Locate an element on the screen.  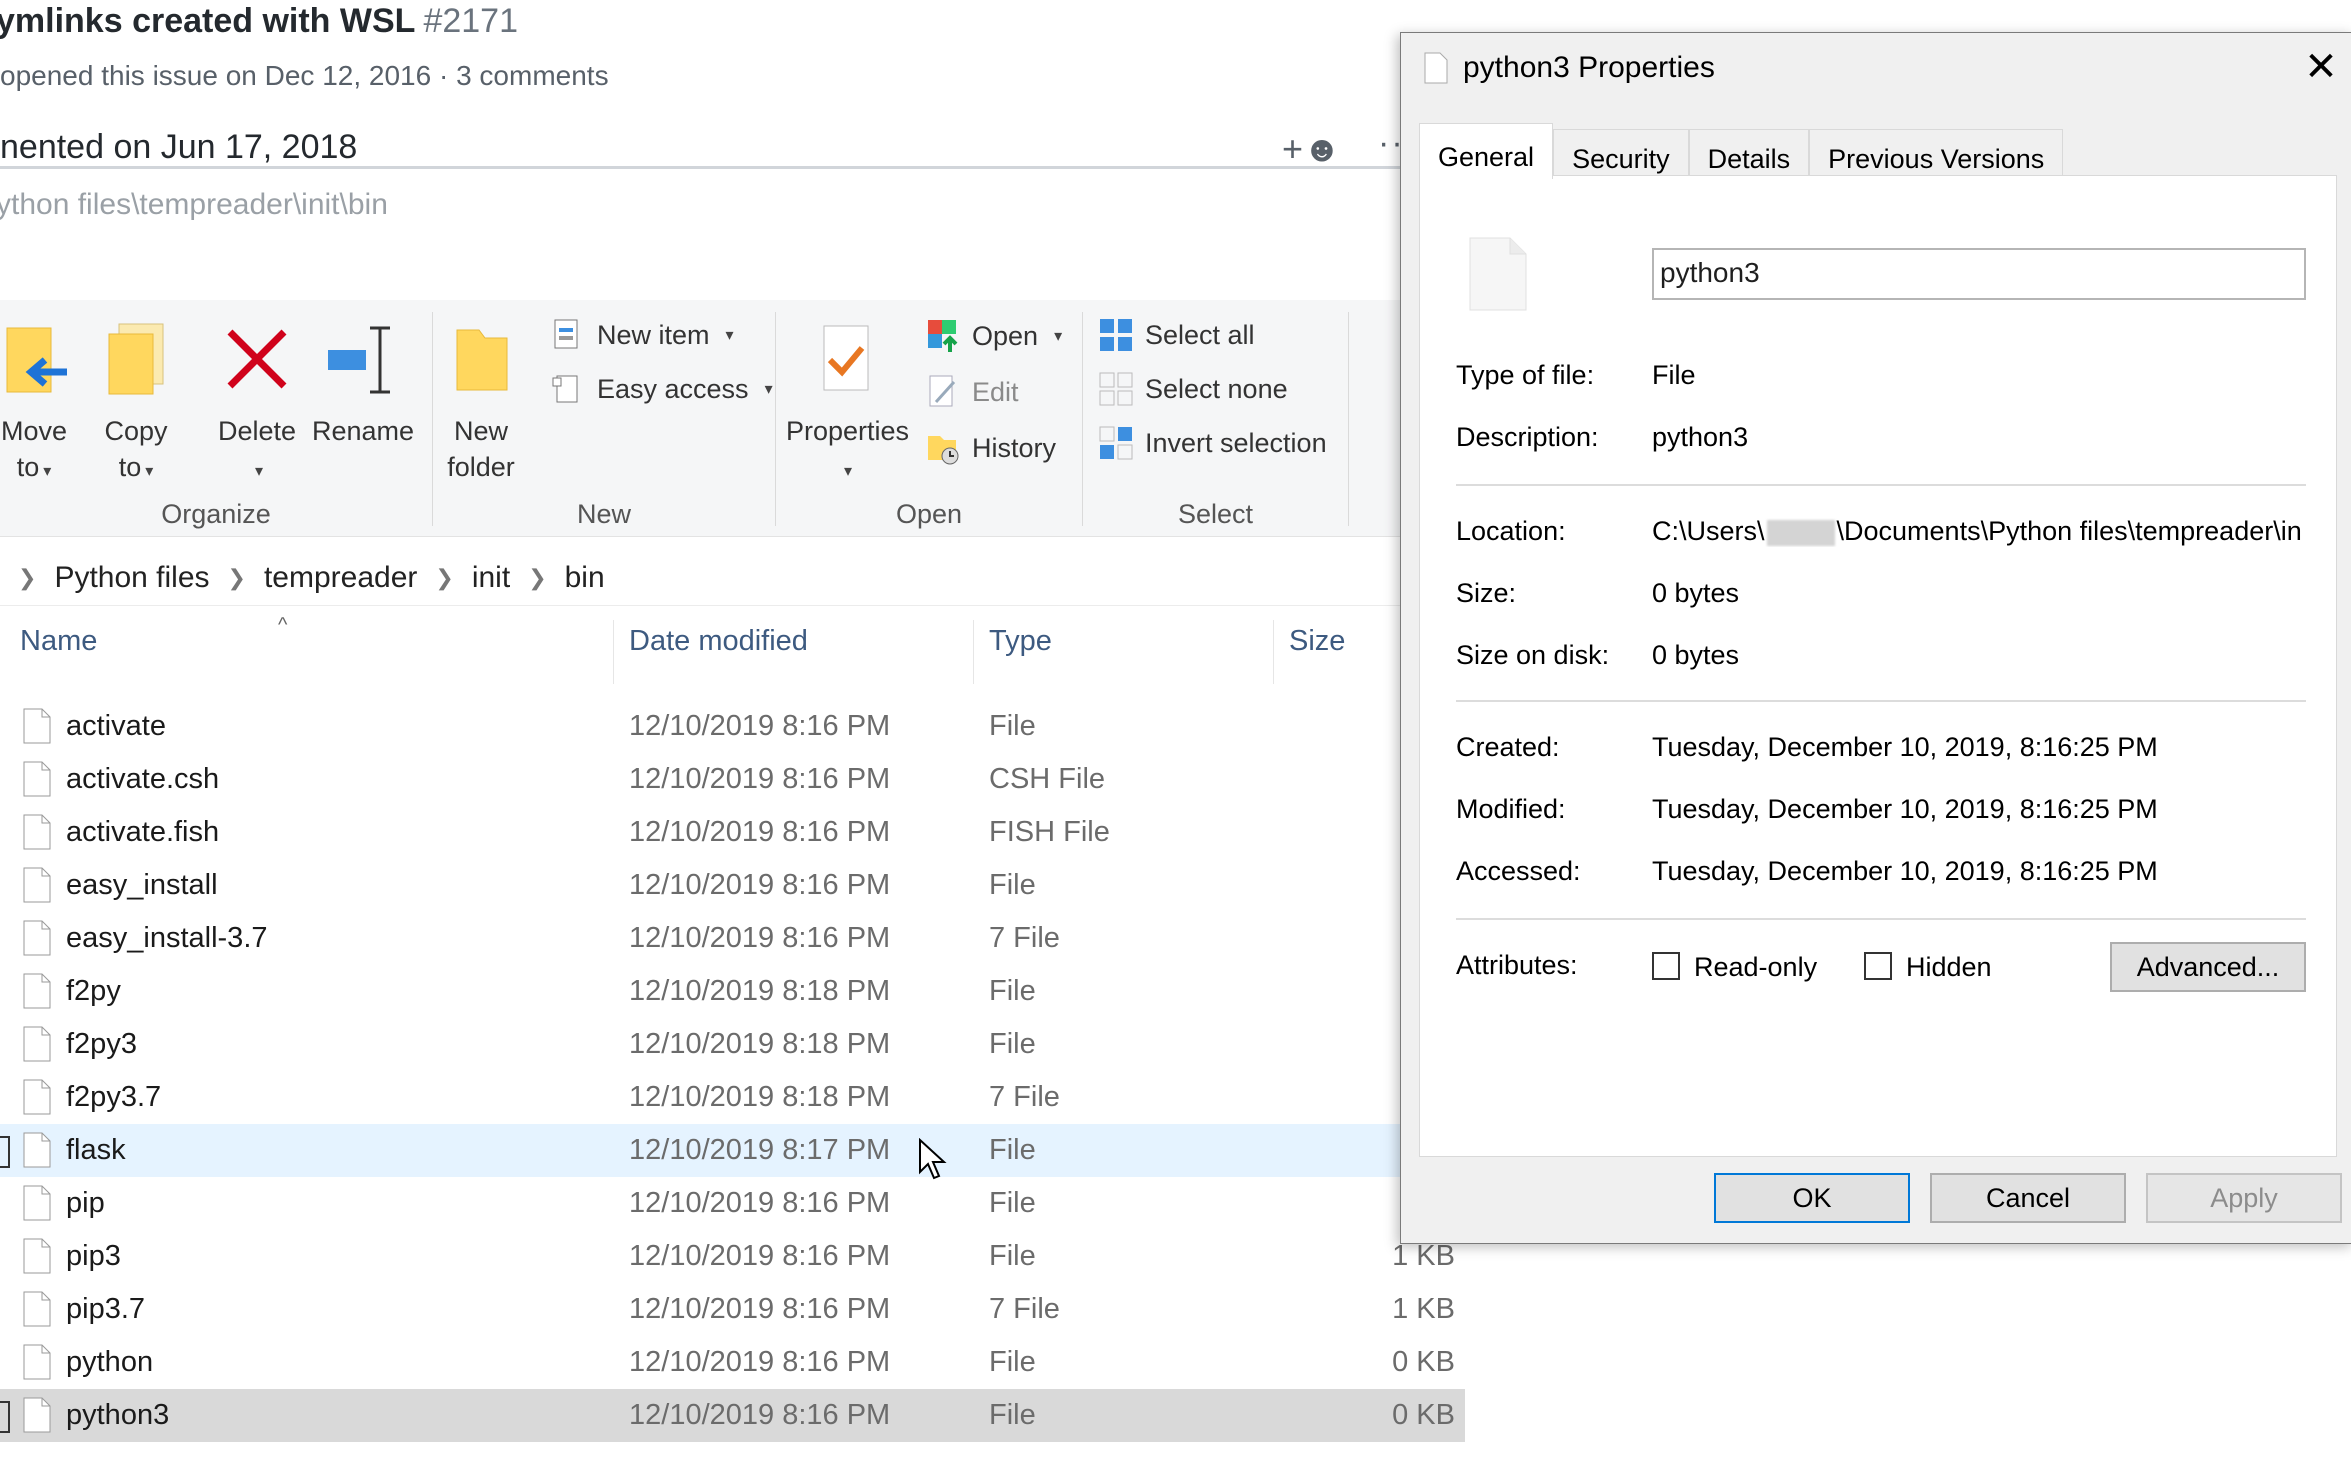
easy-access-button: Easy access ▾ is located at coordinates (662, 389).